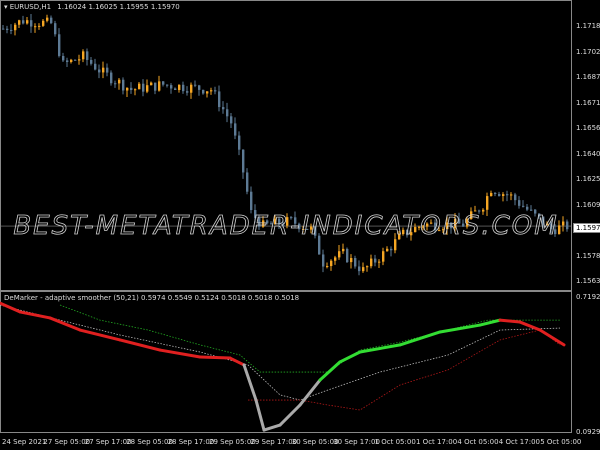  Describe the element at coordinates (315, 442) in the screenshot. I see `time-tick-label: 30 Sep 05:00` at that location.